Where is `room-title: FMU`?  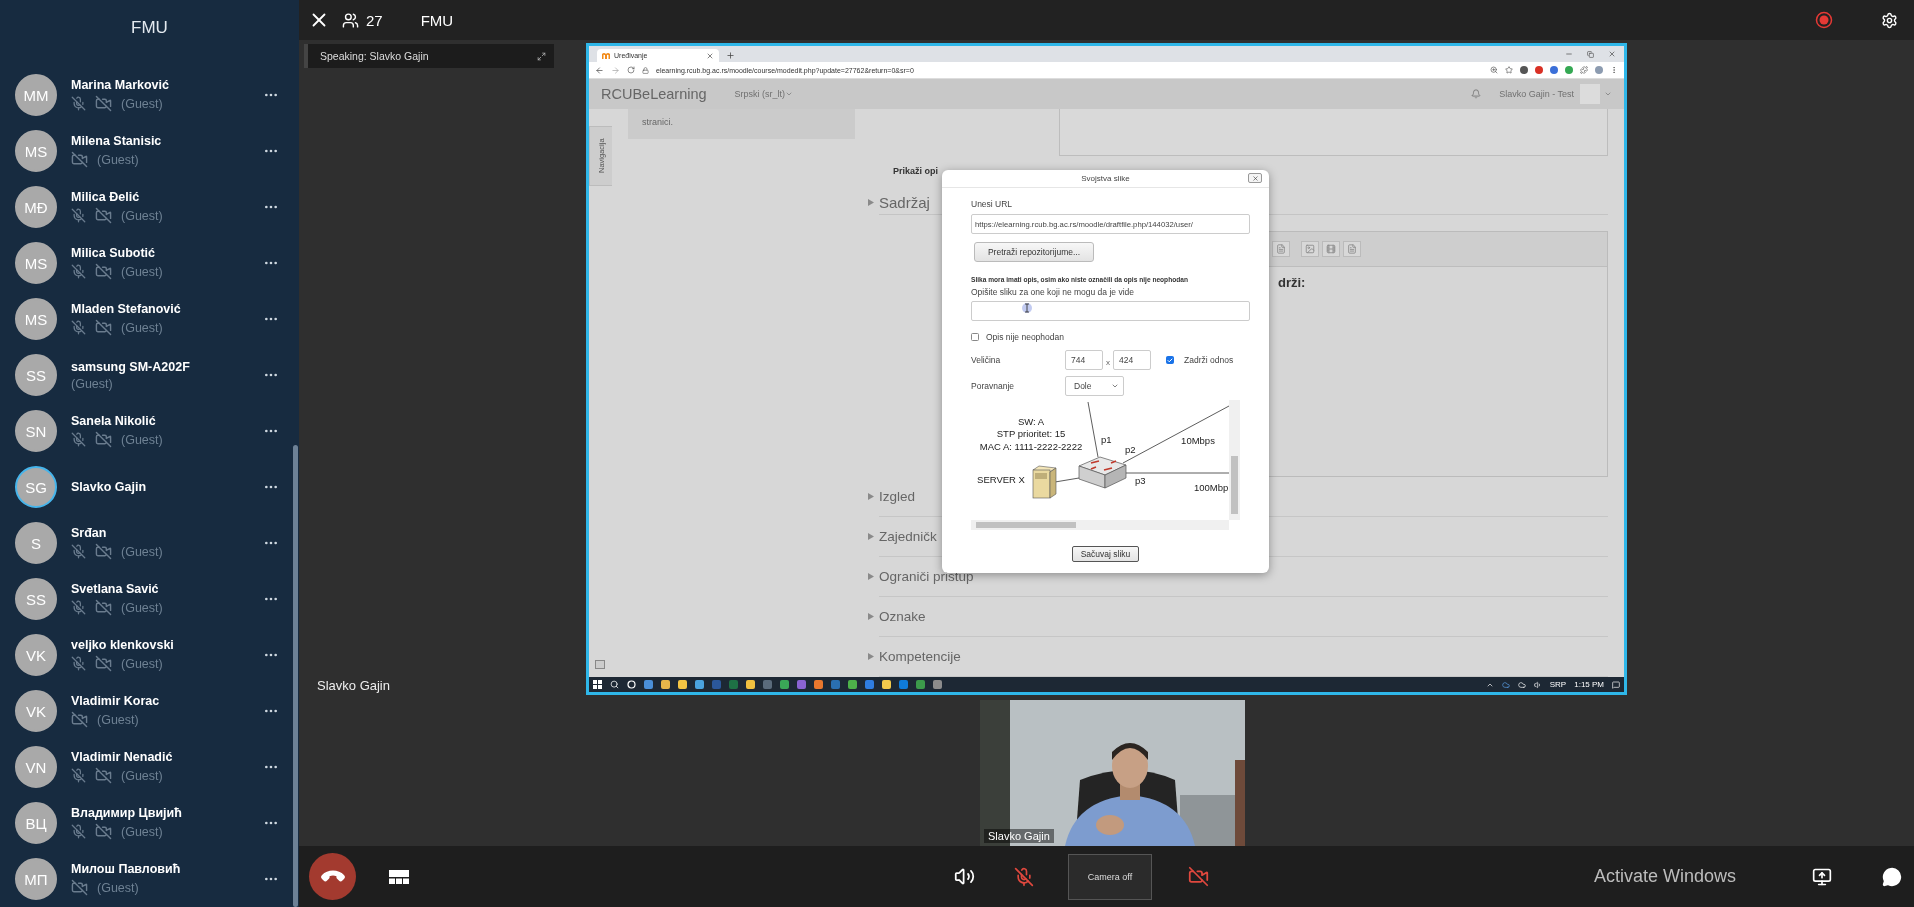 room-title: FMU is located at coordinates (149, 27).